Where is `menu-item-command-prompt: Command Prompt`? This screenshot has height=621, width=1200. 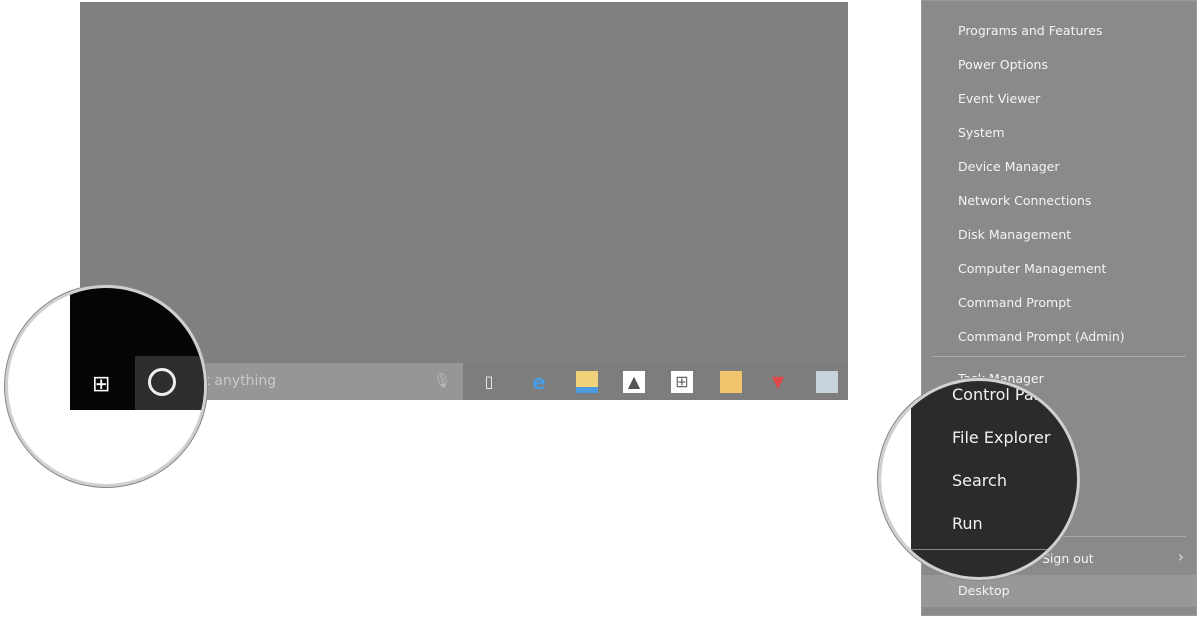 menu-item-command-prompt: Command Prompt is located at coordinates (1014, 302).